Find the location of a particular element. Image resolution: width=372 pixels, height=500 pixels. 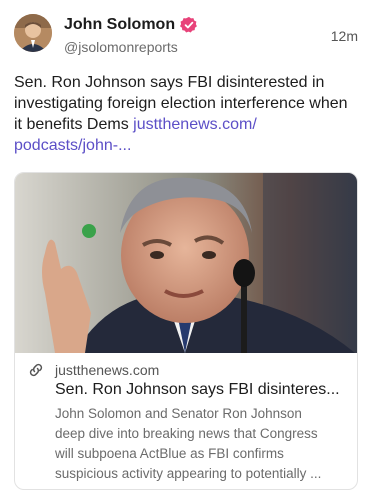

author-name-row: John Solomon is located at coordinates (131, 25).